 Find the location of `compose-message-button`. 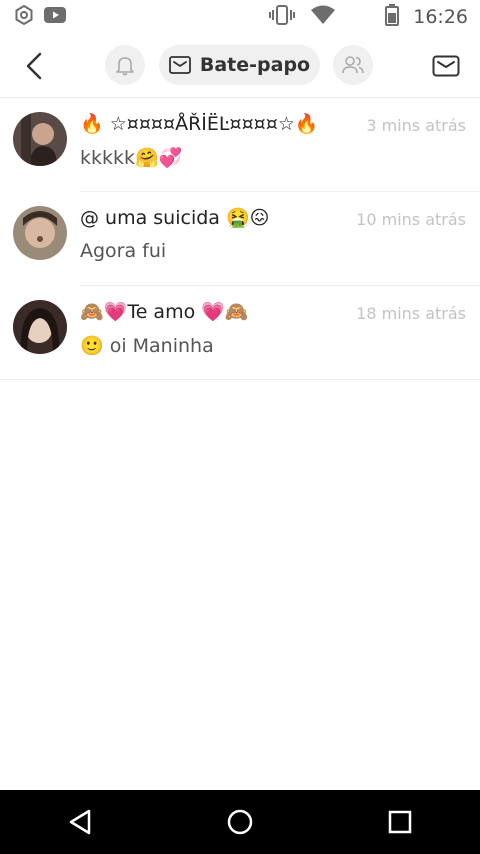

compose-message-button is located at coordinates (446, 66).